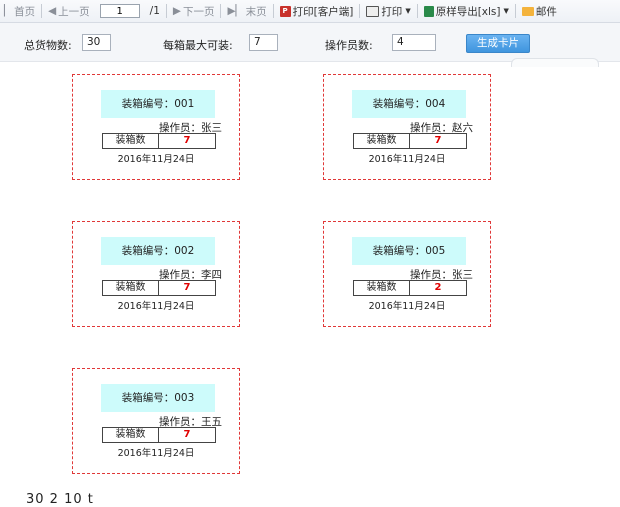  Describe the element at coordinates (428, 11) in the screenshot. I see `excel-icon` at that location.